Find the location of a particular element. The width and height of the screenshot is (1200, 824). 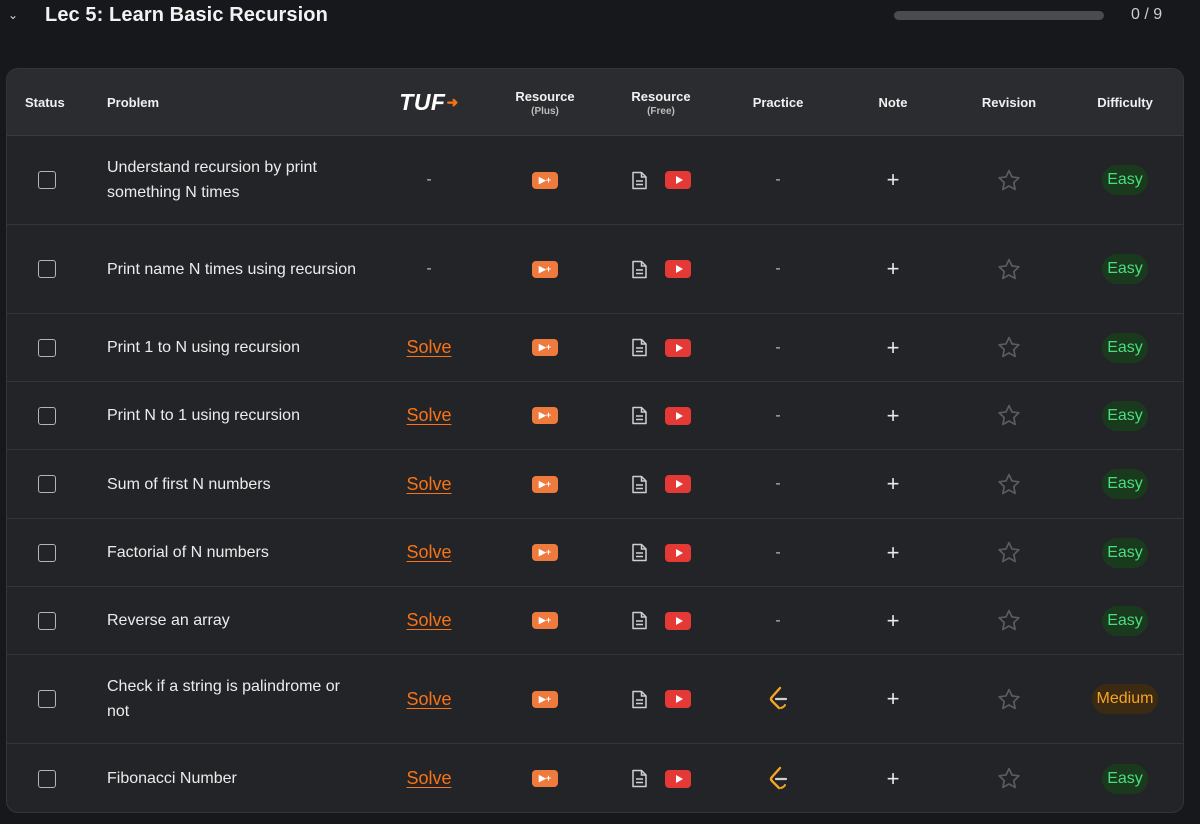

practice-dash: - is located at coordinates (778, 483).